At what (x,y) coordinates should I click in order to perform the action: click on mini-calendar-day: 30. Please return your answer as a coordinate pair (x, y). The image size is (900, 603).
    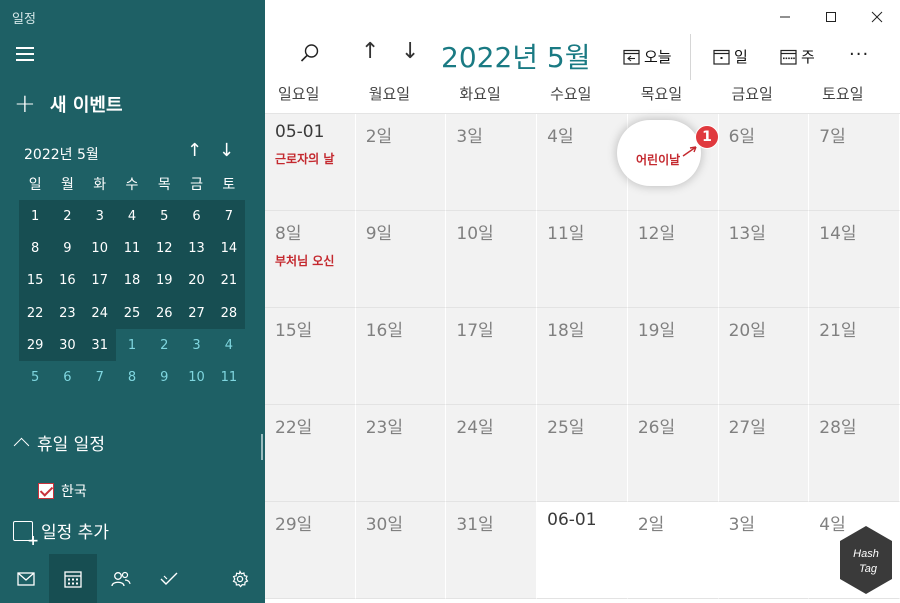
    Looking at the image, I should click on (67, 345).